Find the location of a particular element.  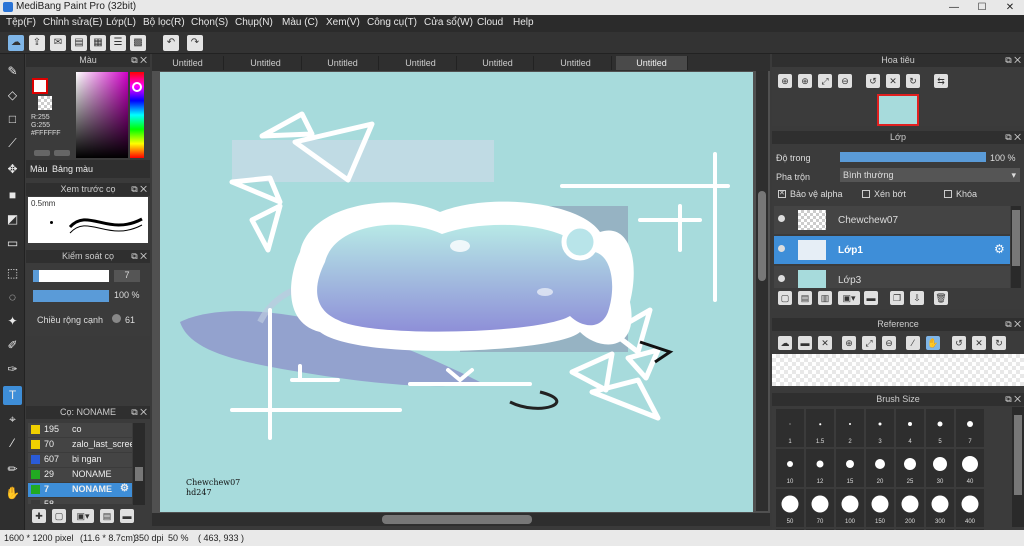

share-icon: ⇪ is located at coordinates (37, 43).